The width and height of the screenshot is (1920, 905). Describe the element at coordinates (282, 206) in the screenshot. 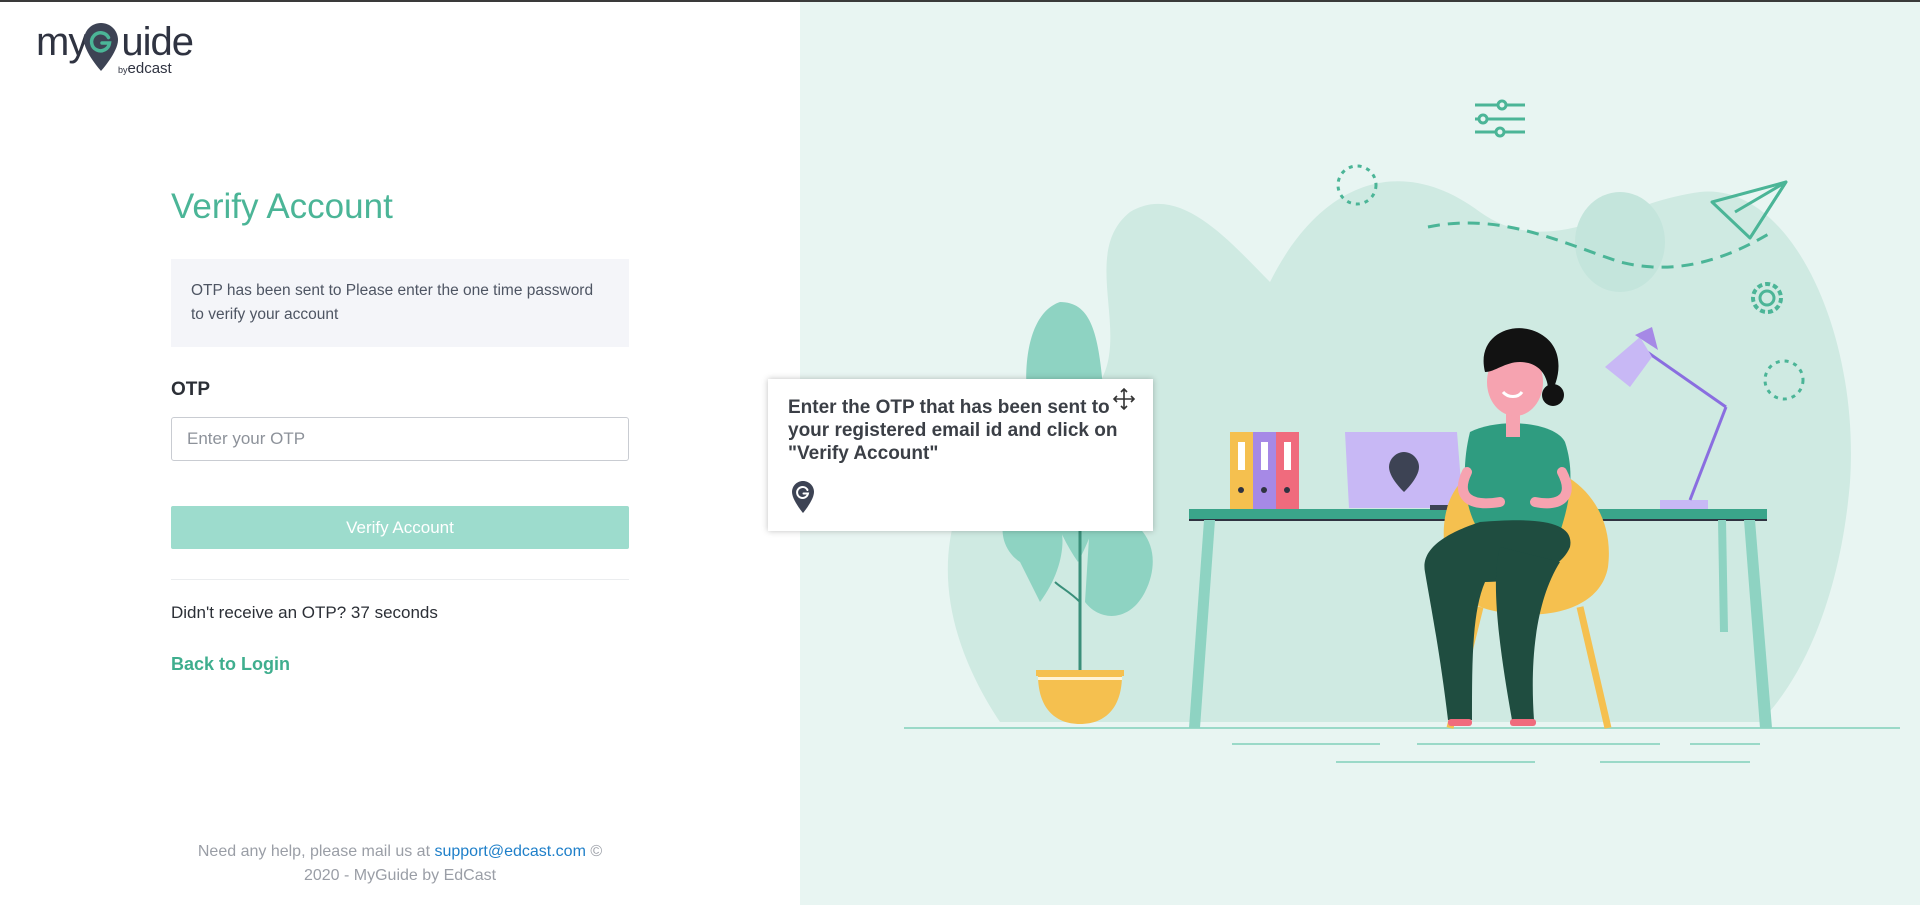

I see `page-title: Verify Account` at that location.